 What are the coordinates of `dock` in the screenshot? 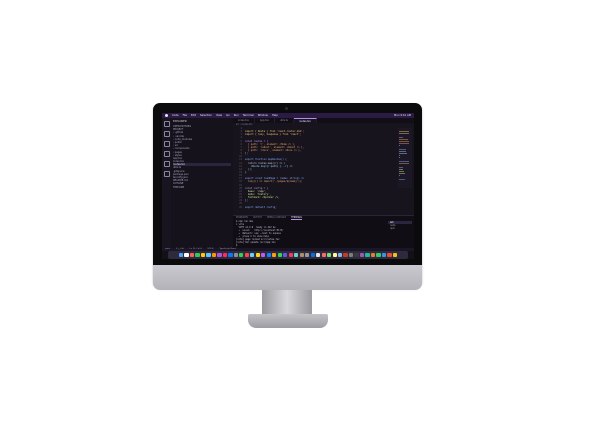 It's located at (288, 255).